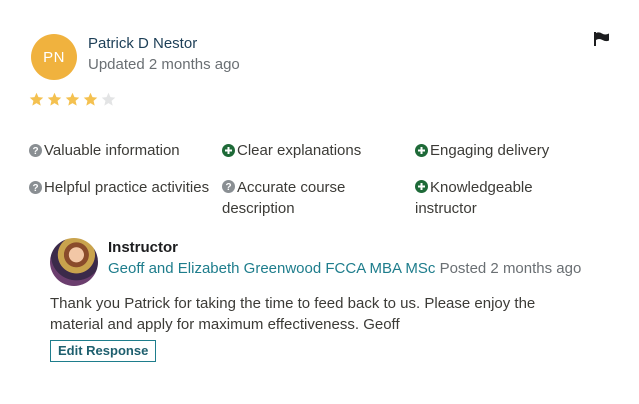  I want to click on attribute-knowledgeable-instructor: Knowledgeable instructor, so click(485, 198).